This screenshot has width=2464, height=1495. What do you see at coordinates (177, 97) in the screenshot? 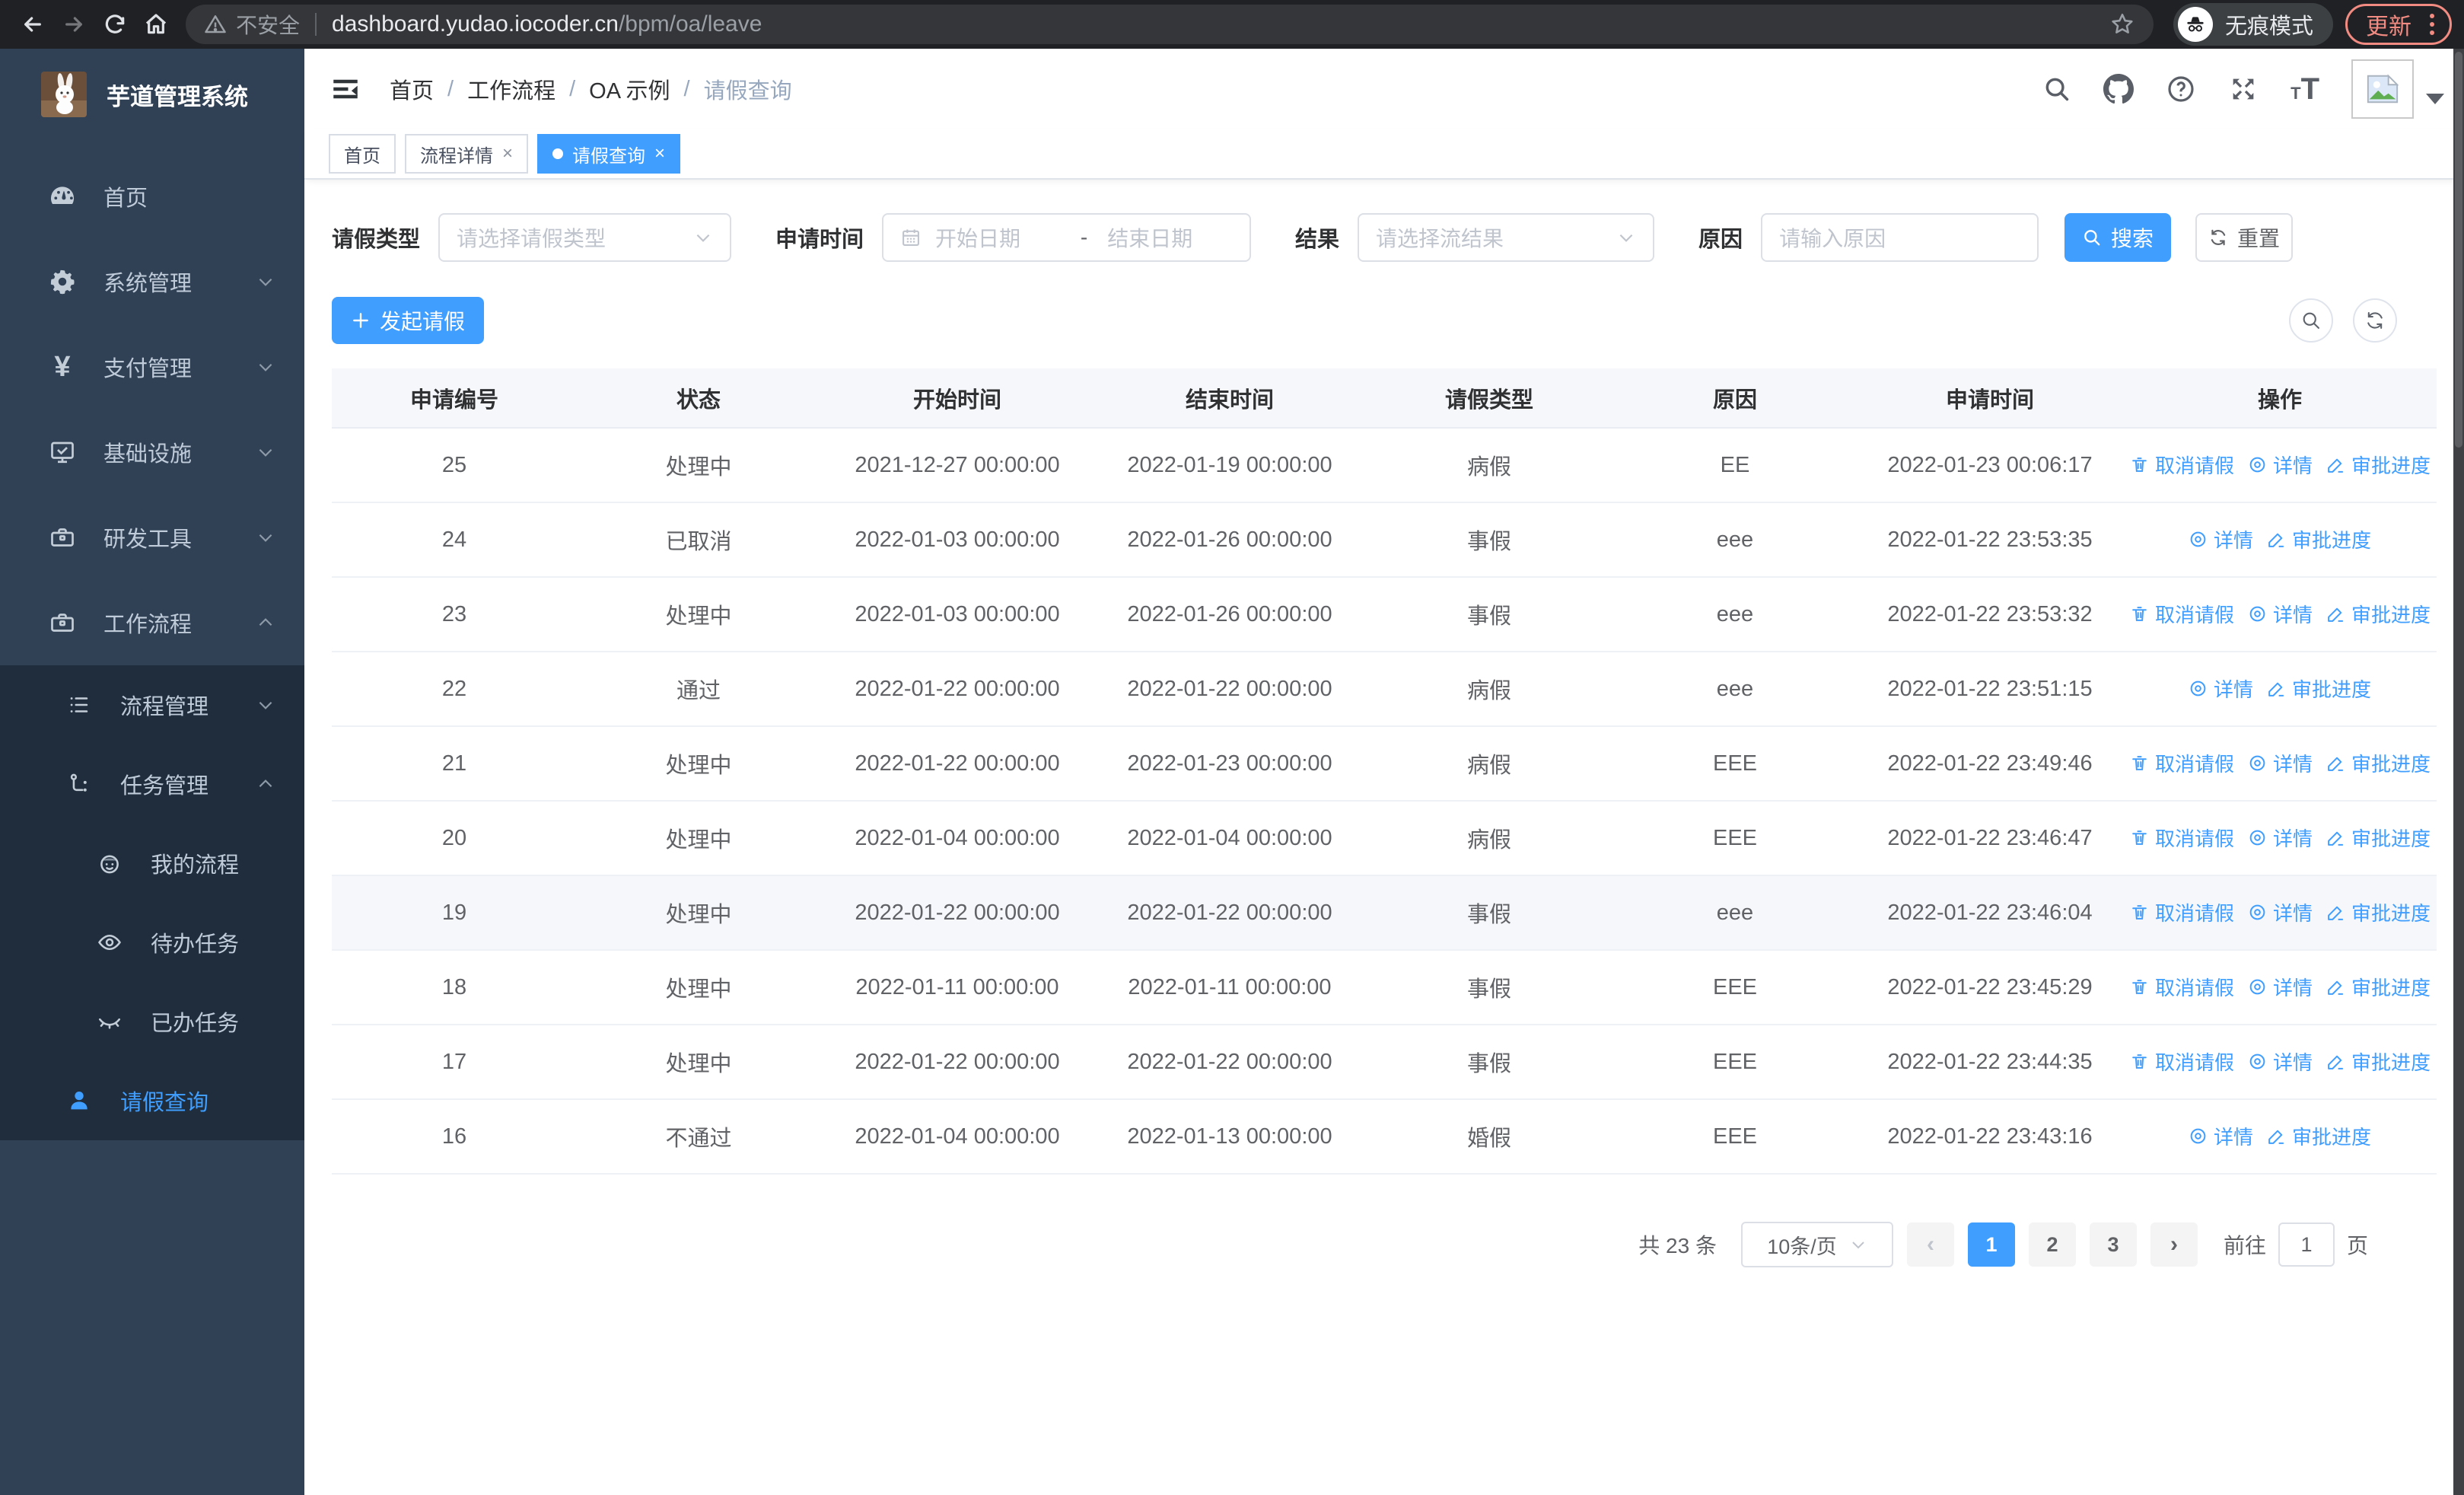
I see `app-title: 芋道管理系统` at bounding box center [177, 97].